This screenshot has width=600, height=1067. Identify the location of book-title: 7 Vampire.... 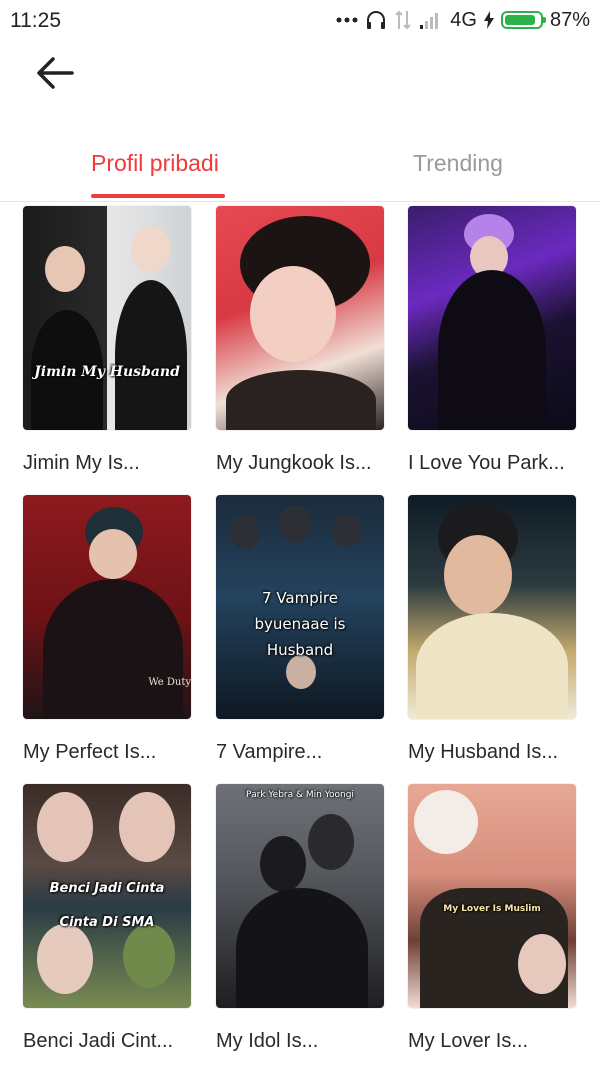
(269, 752).